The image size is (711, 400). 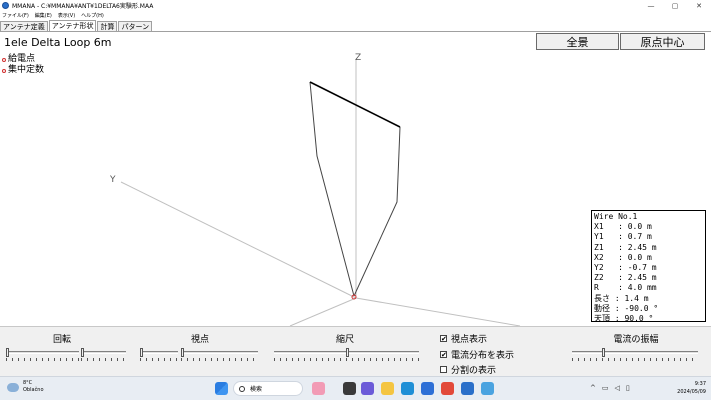 What do you see at coordinates (13, 387) in the screenshot?
I see `cloud-icon` at bounding box center [13, 387].